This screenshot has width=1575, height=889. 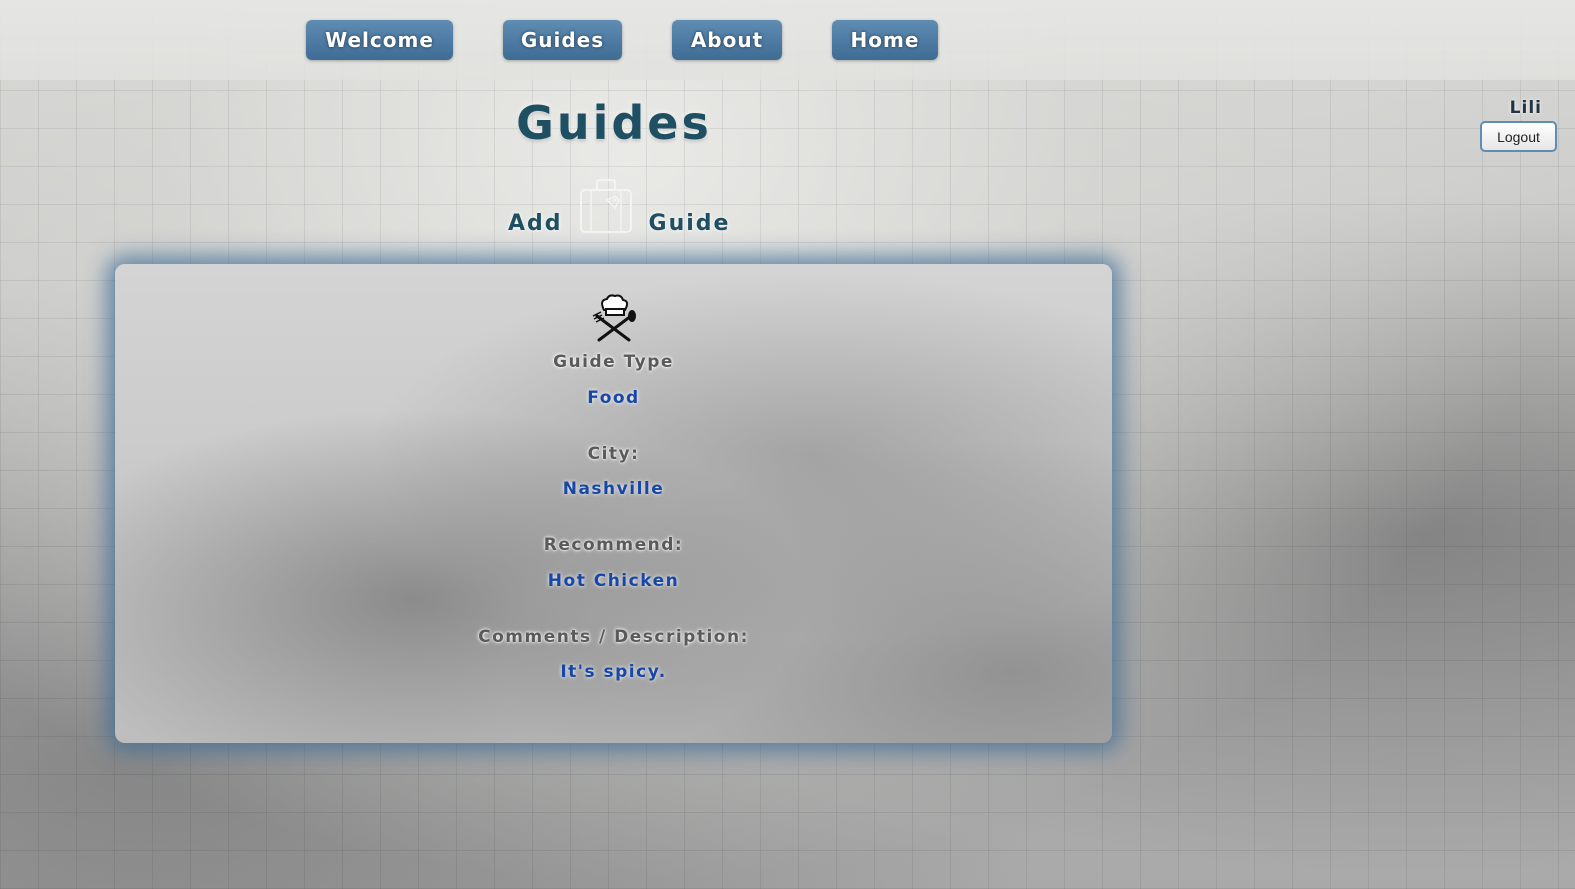 I want to click on user-name: Lili, so click(x=1525, y=108).